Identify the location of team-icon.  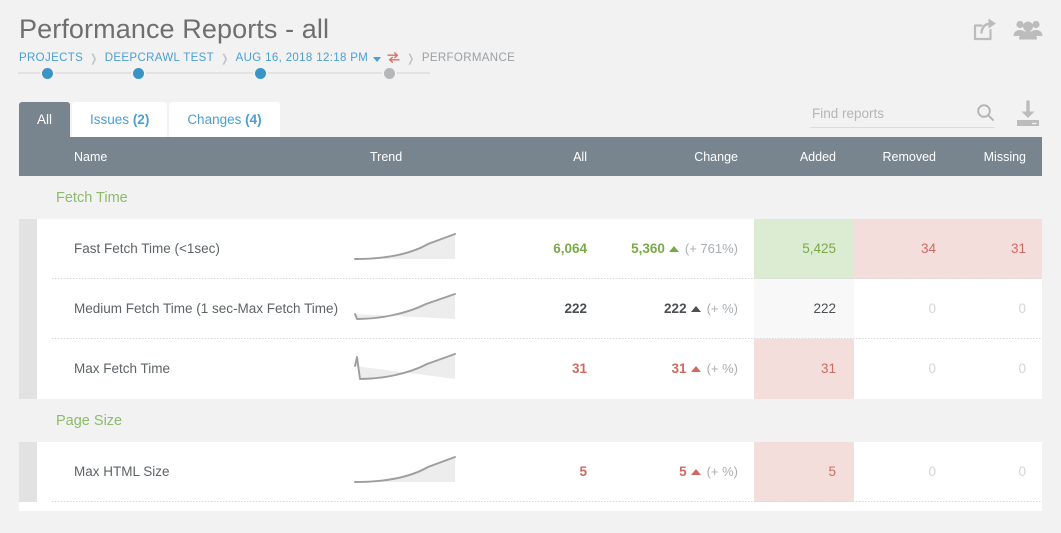
(1028, 30).